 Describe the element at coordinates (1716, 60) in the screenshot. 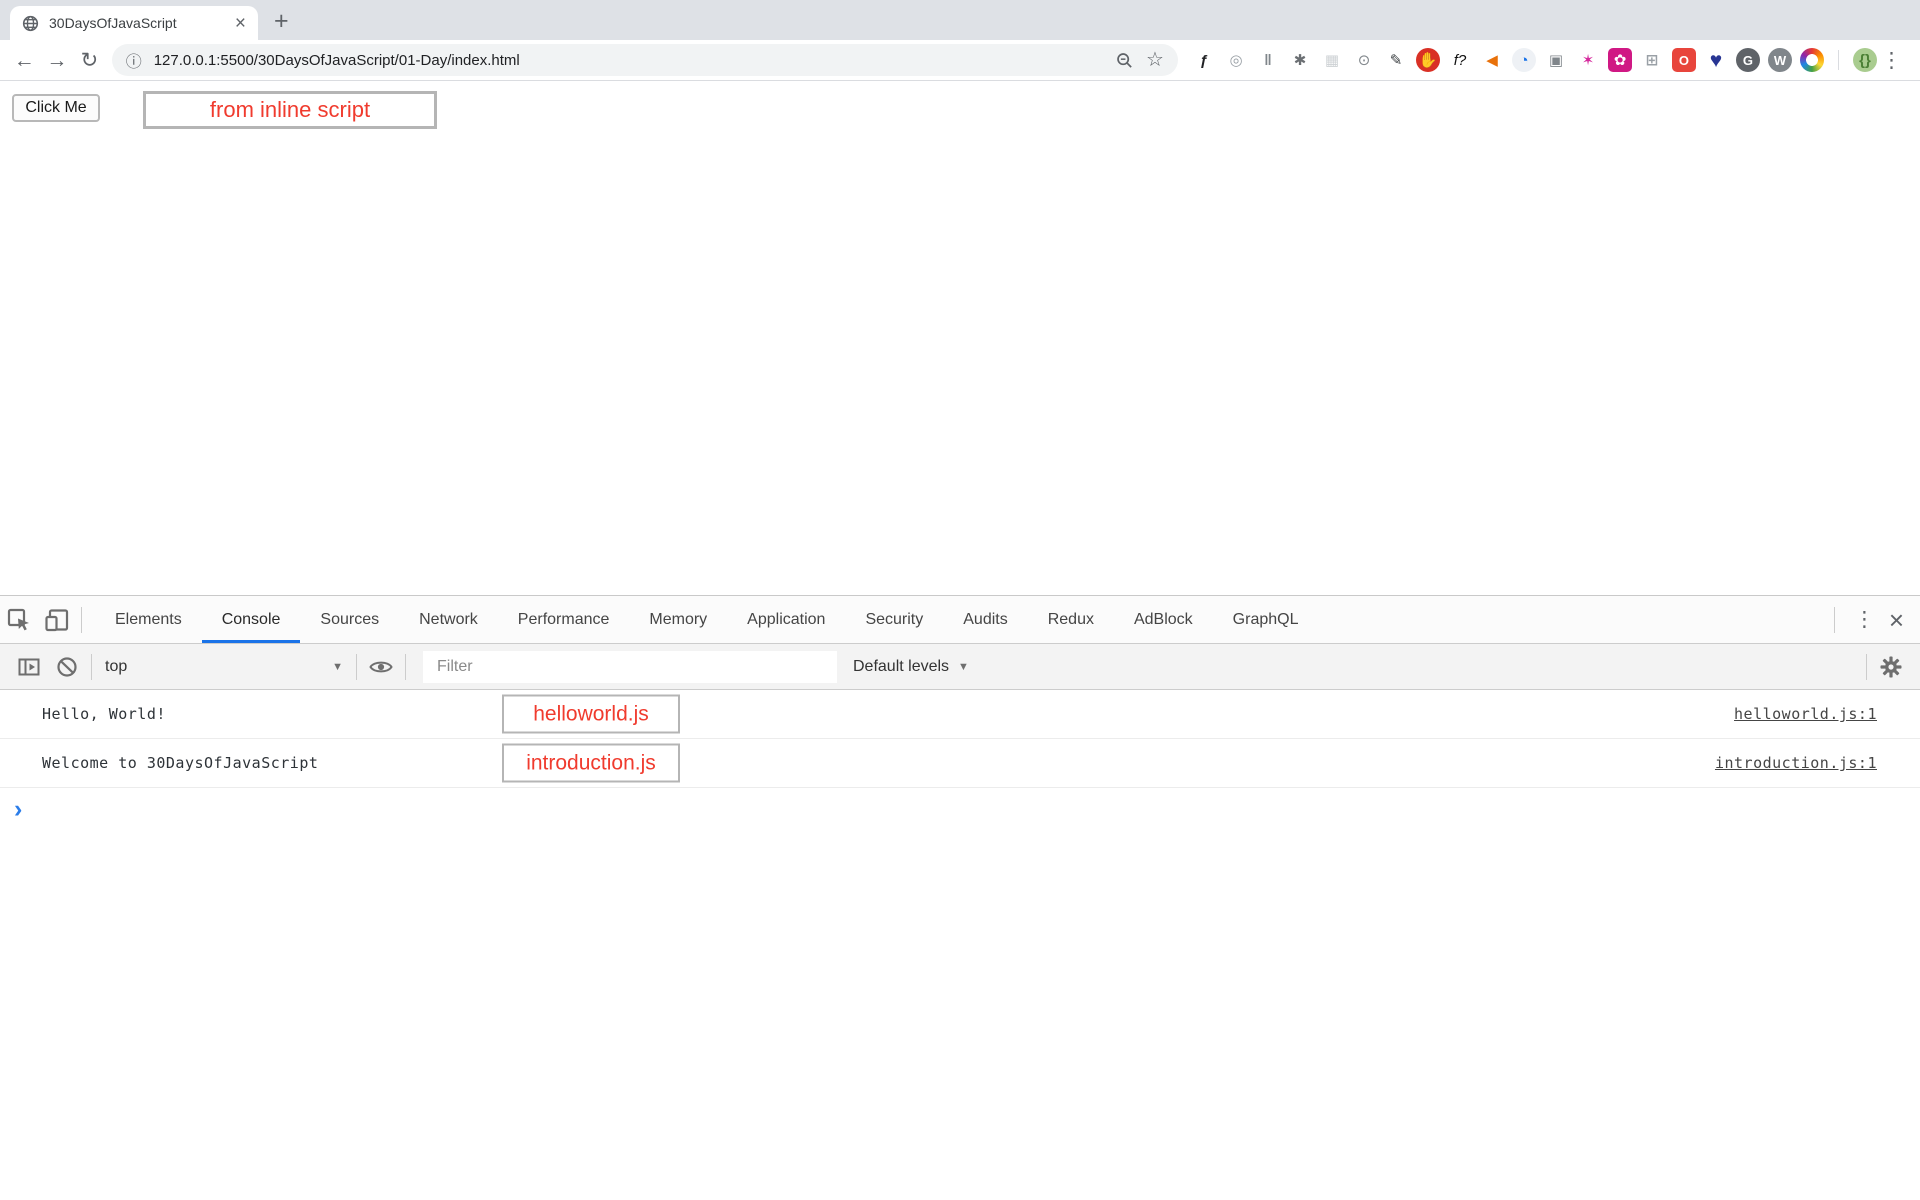

I see `heart-magnifier-icon: ♥` at that location.